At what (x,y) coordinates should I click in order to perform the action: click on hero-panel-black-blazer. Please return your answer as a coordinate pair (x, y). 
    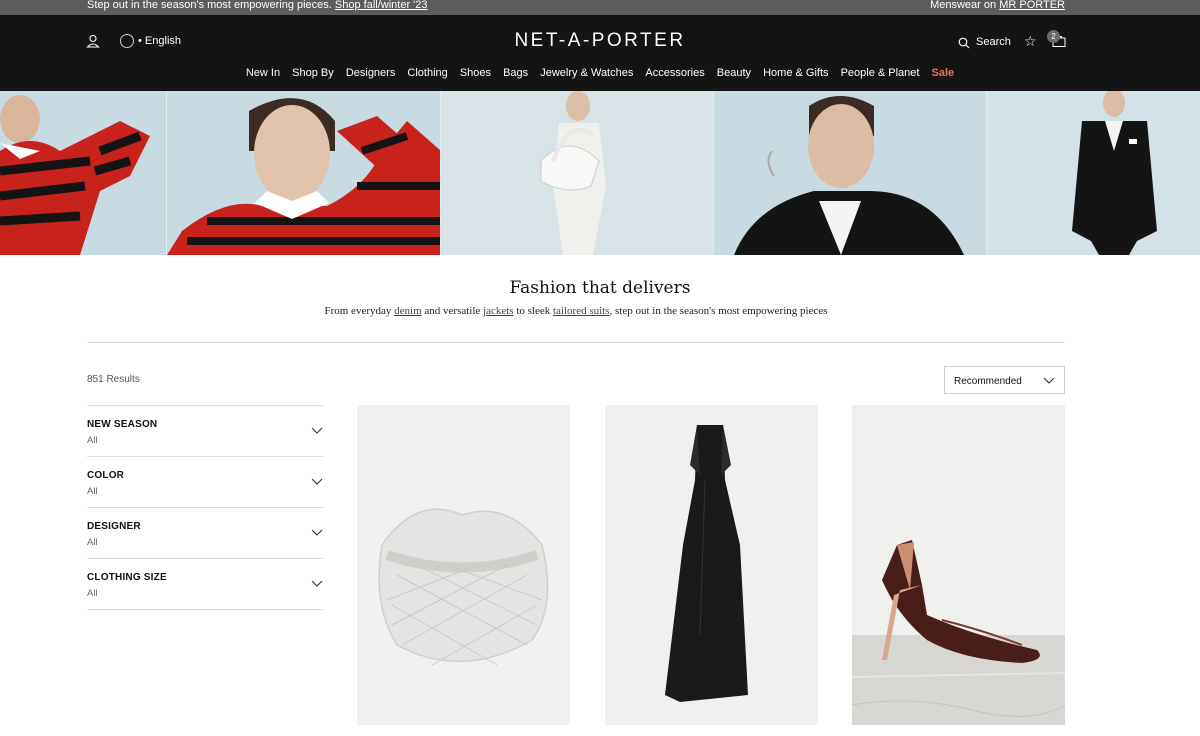
    Looking at the image, I should click on (849, 173).